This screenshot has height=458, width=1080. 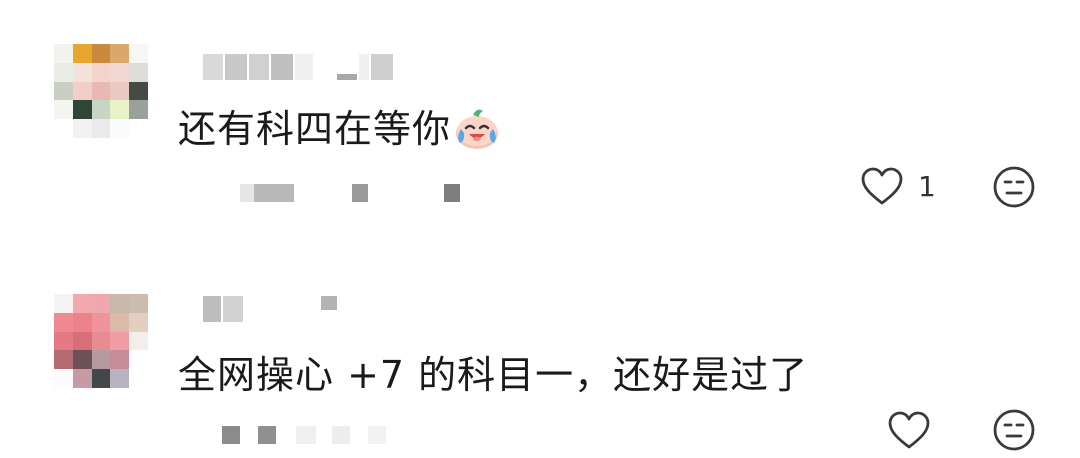 I want to click on crying-laughing-emoji-icon, so click(x=477, y=131).